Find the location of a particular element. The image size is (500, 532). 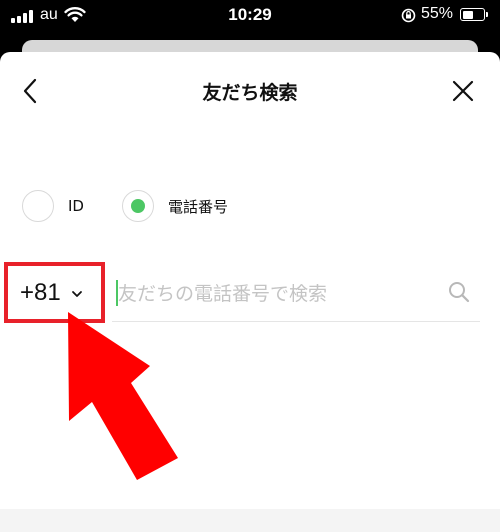

radio-option-id: ID is located at coordinates (53, 206).